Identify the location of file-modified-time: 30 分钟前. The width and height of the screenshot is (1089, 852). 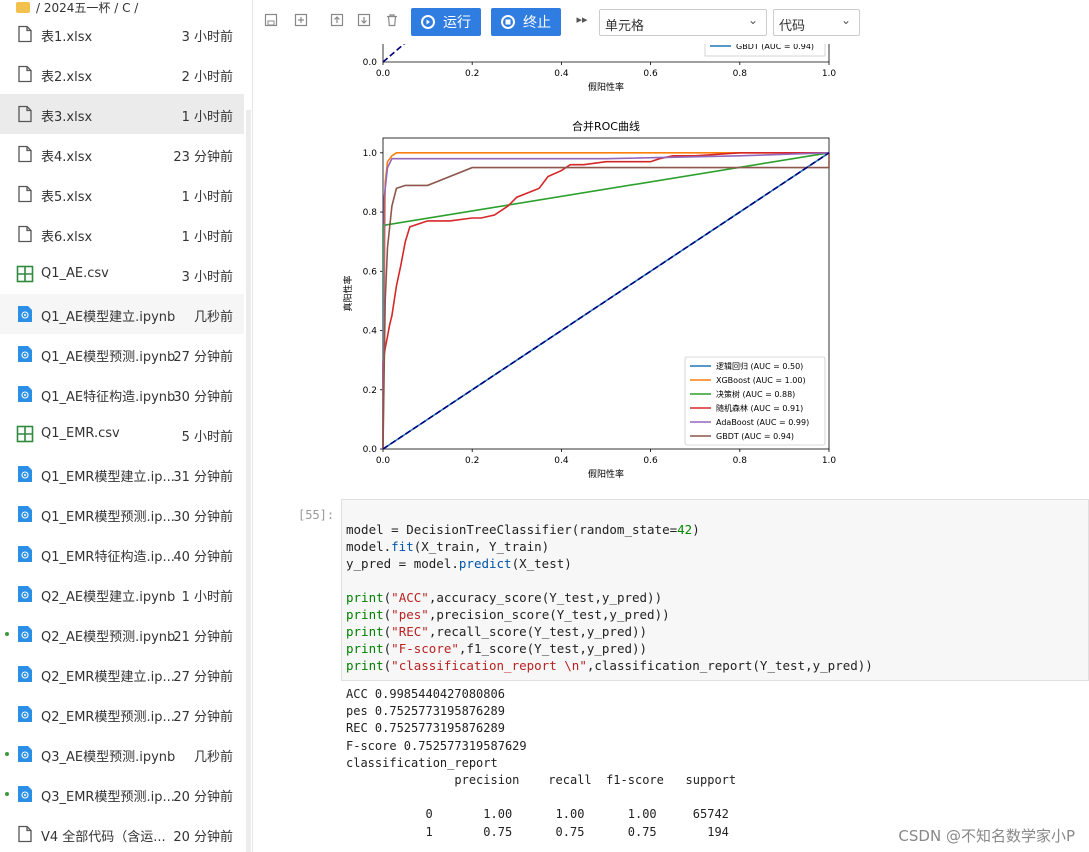
(203, 517).